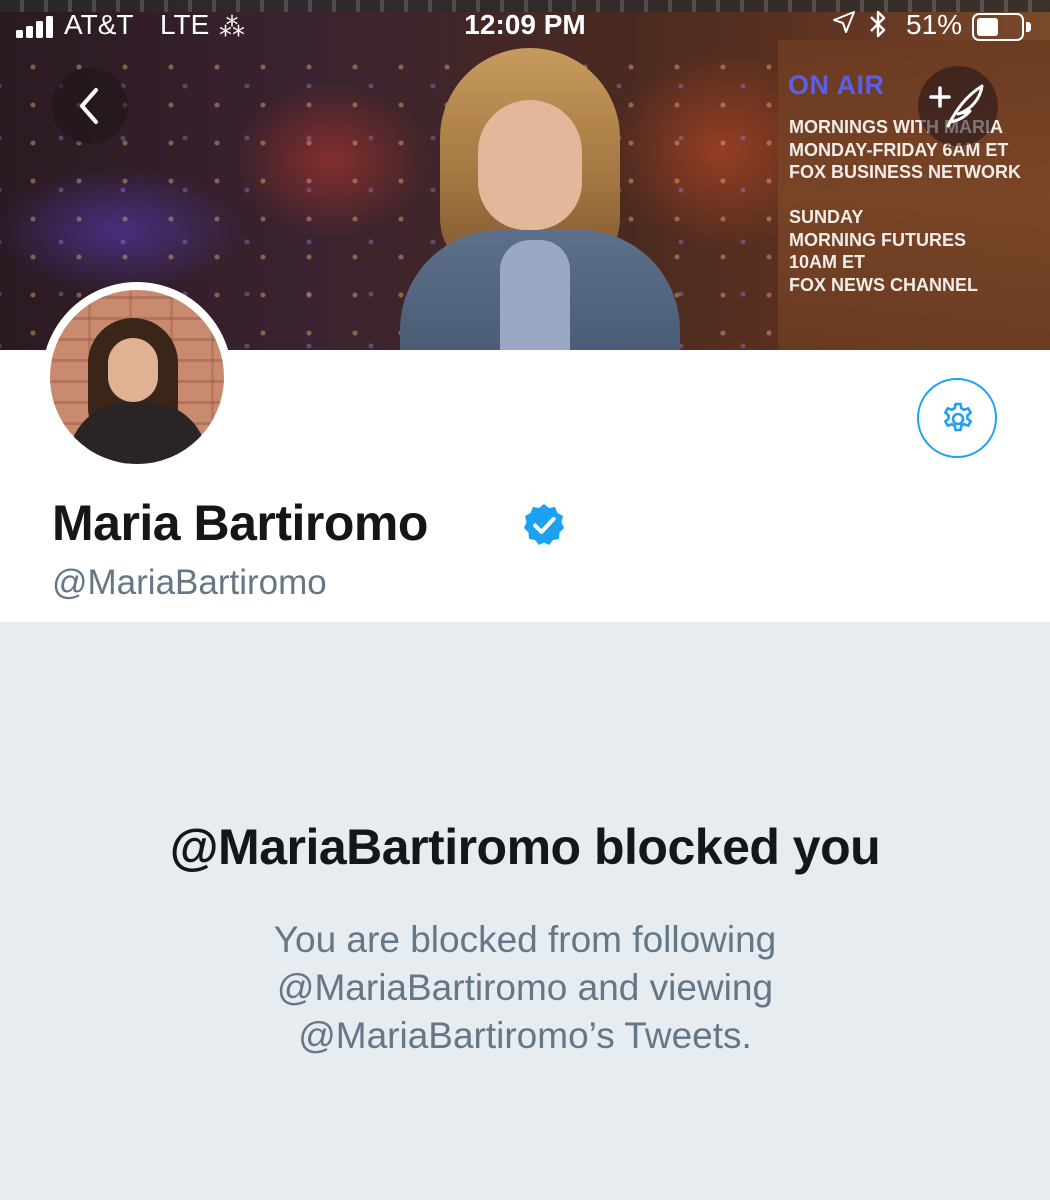  Describe the element at coordinates (525, 847) in the screenshot. I see `blocked-title: @MariaBartiromo blocked you` at that location.